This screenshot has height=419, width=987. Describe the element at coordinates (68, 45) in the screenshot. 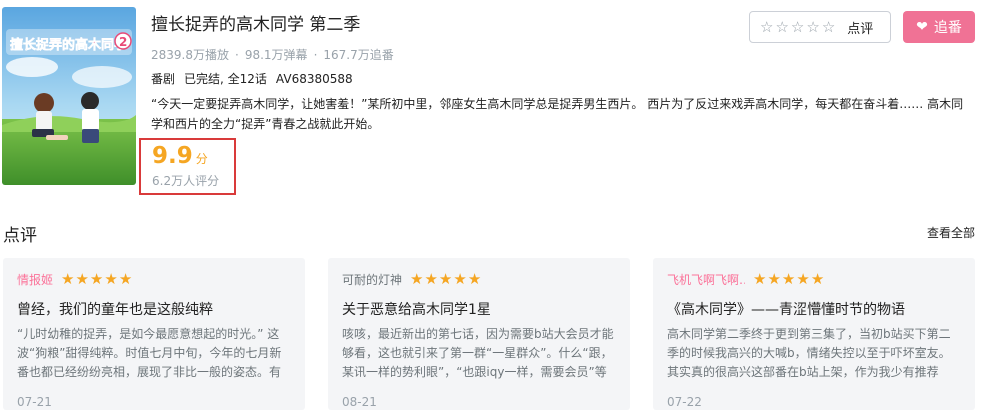

I see `cover-title-text: 擅长捉弄的高木同学` at that location.